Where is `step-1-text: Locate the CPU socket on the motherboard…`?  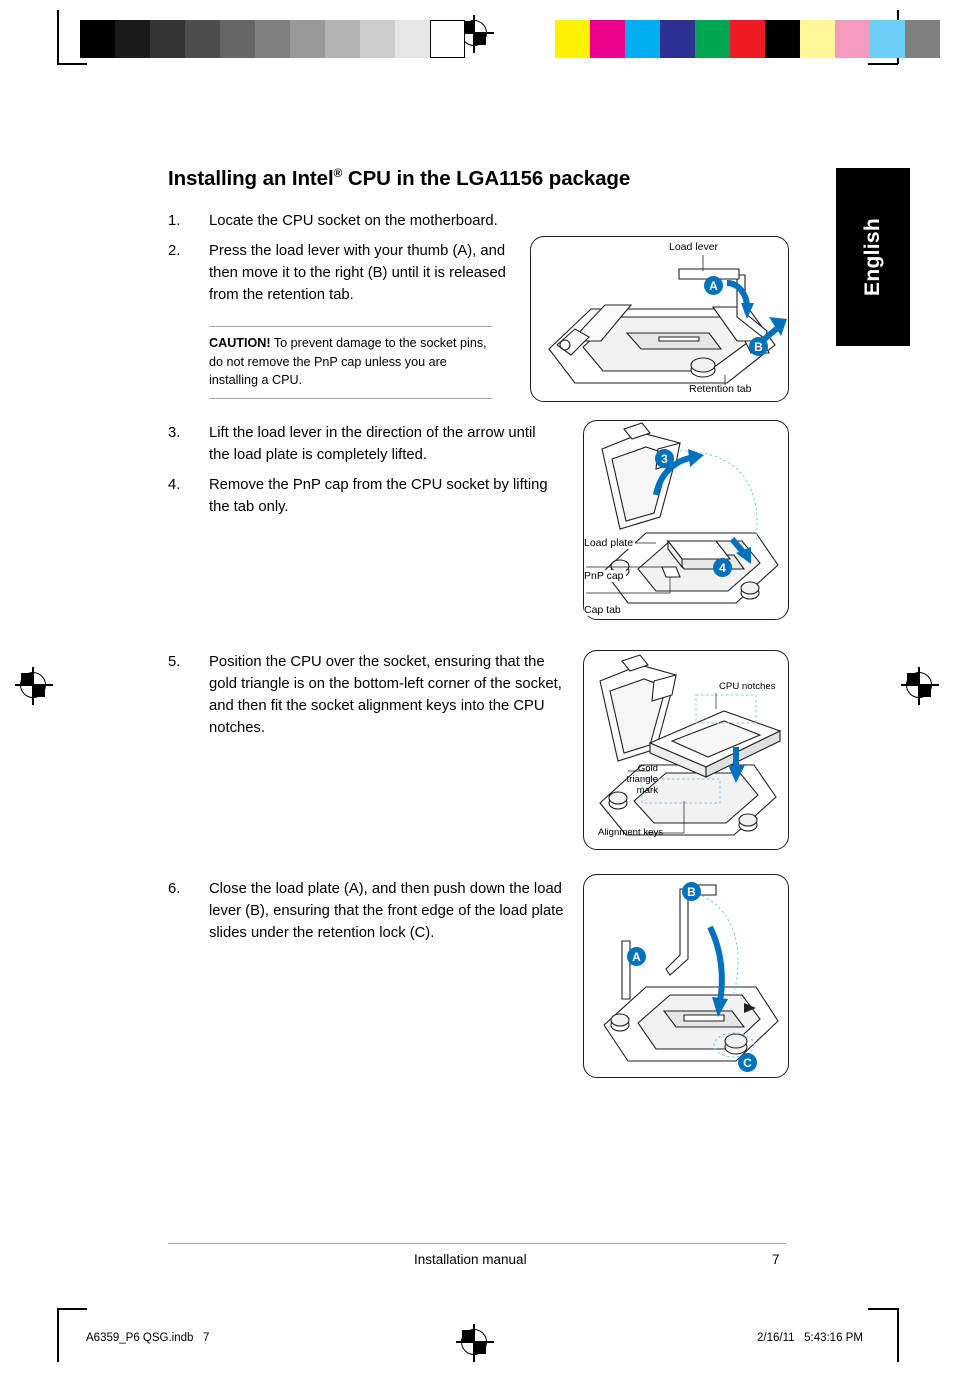 step-1-text: Locate the CPU socket on the motherboard… is located at coordinates (353, 221).